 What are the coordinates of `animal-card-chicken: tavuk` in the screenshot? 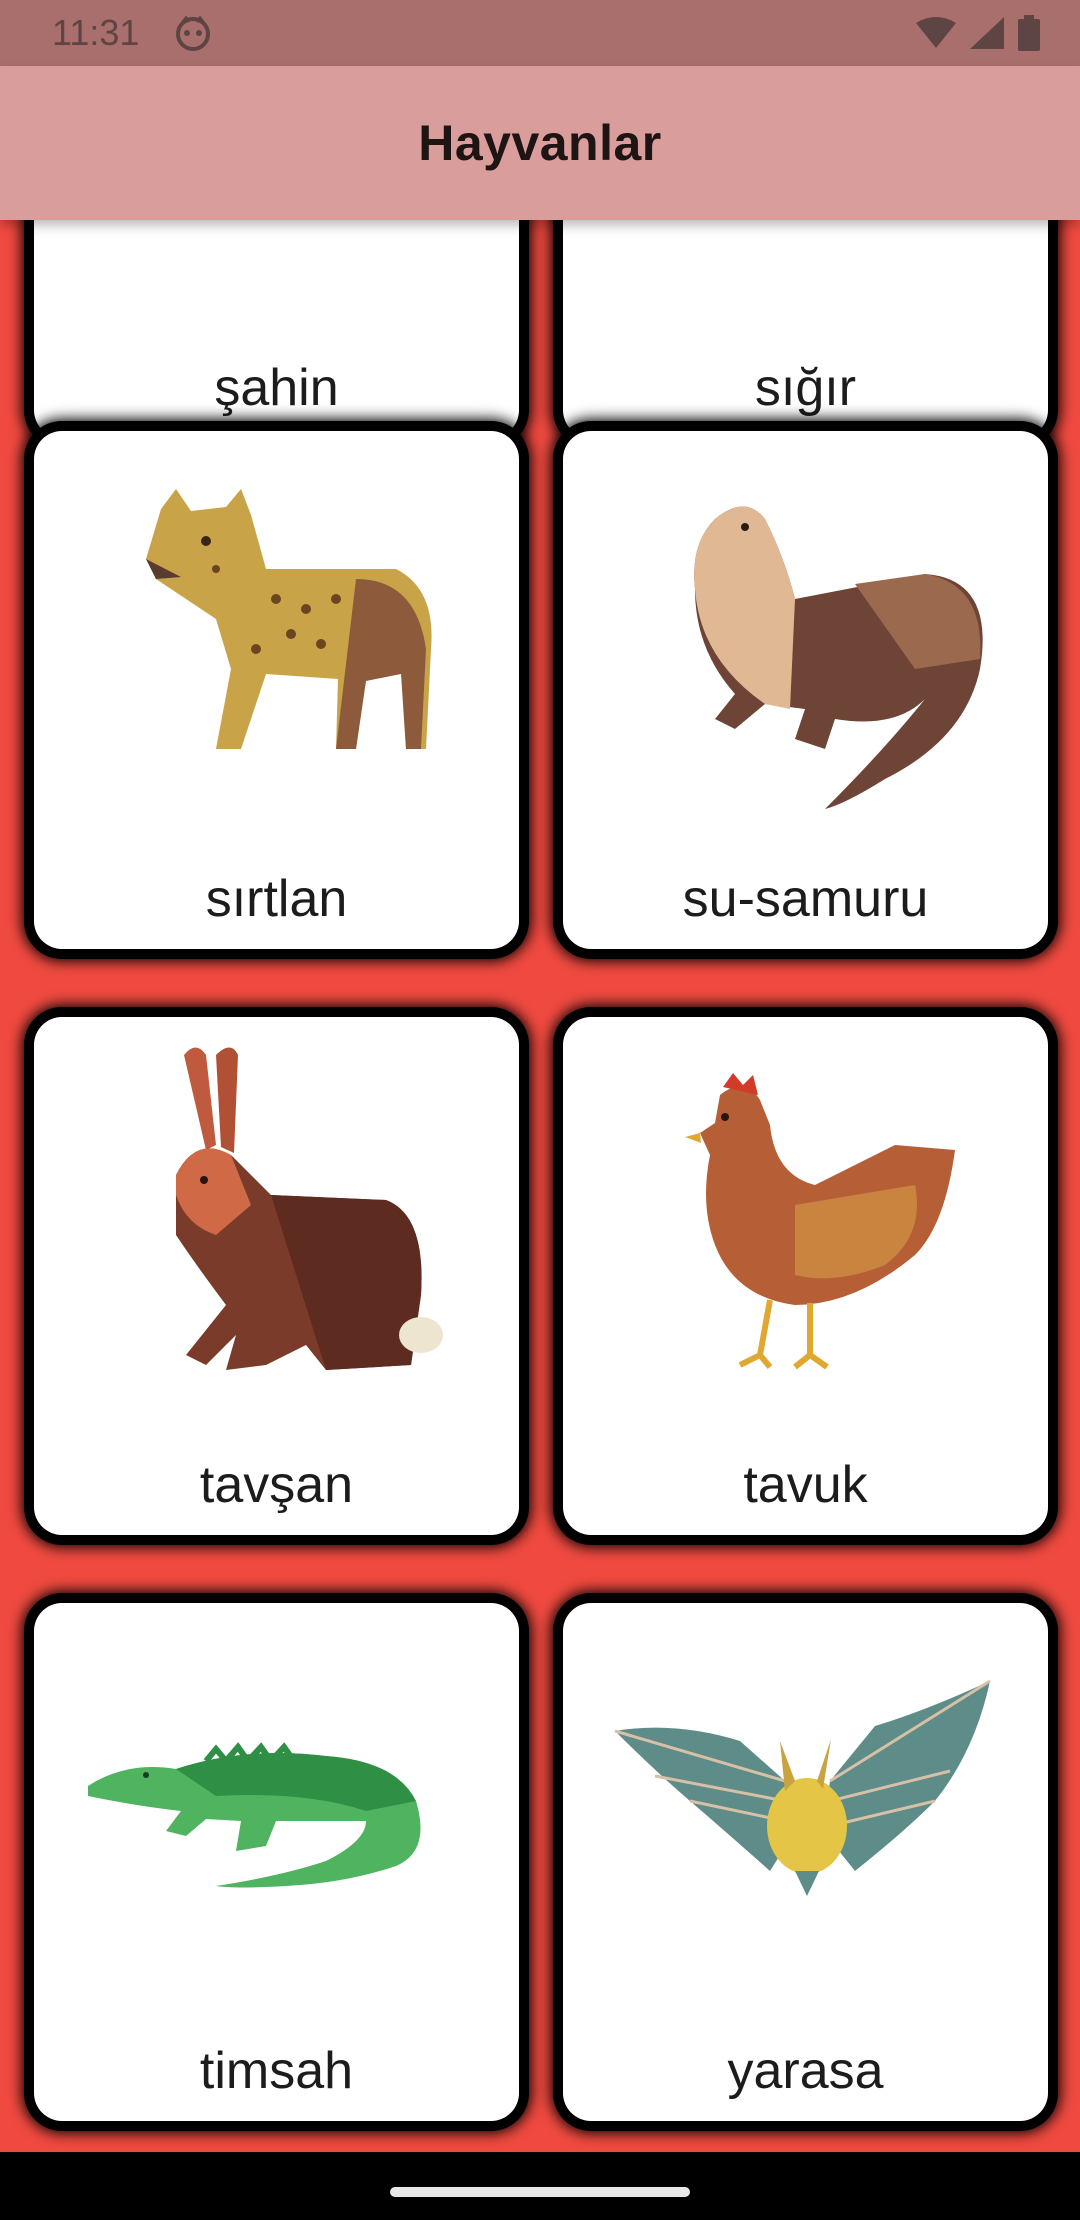 It's located at (805, 1276).